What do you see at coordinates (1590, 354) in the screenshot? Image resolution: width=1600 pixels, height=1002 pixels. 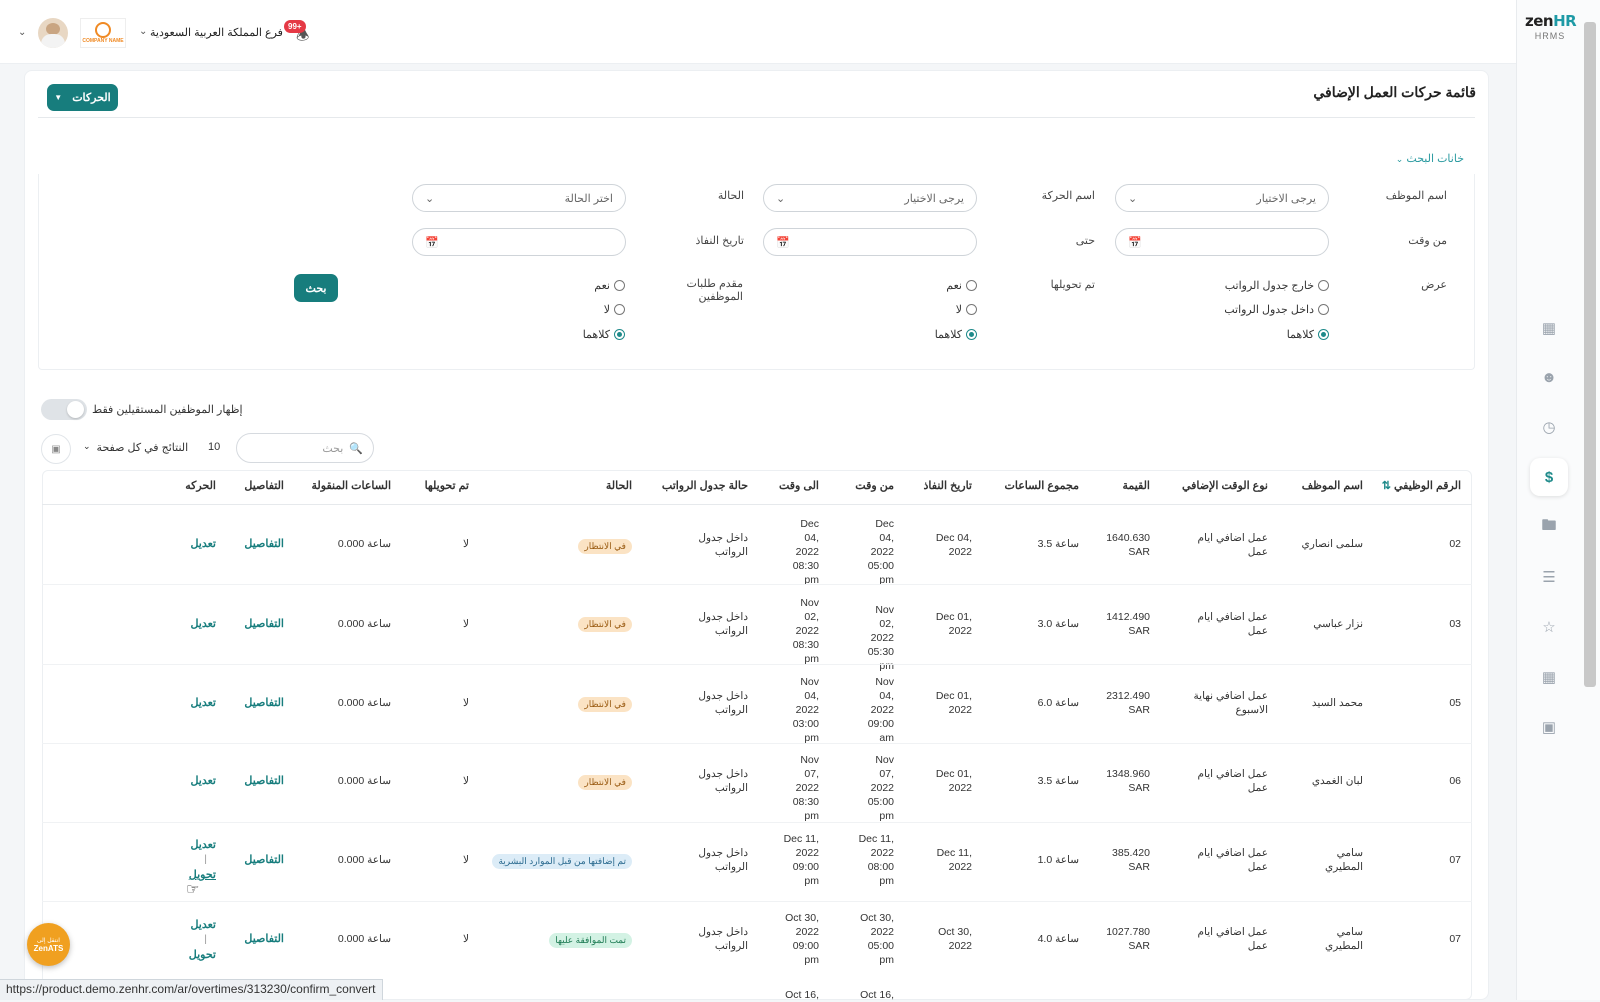 I see `scrollbar-thumb` at bounding box center [1590, 354].